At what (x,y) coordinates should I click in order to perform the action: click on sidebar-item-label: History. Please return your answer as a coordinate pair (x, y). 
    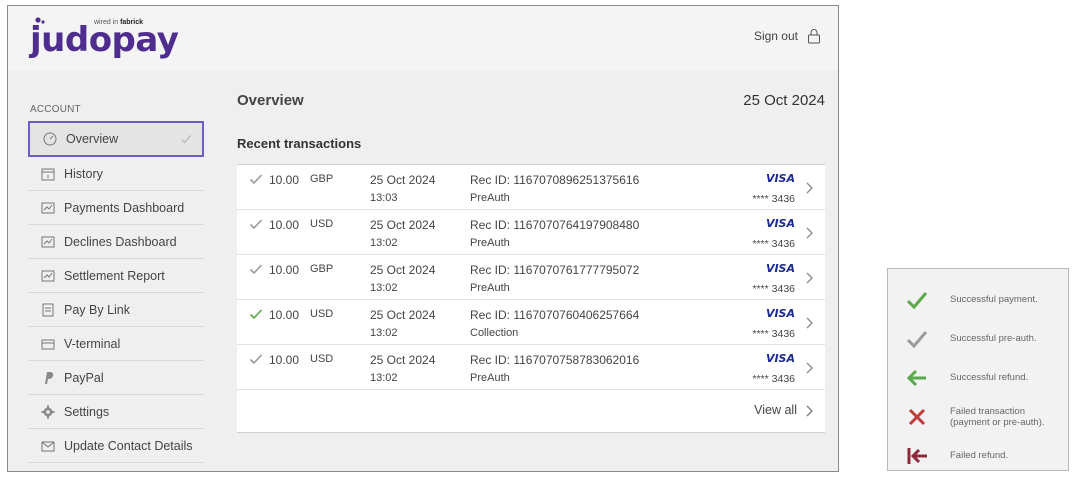
    Looking at the image, I should click on (83, 173).